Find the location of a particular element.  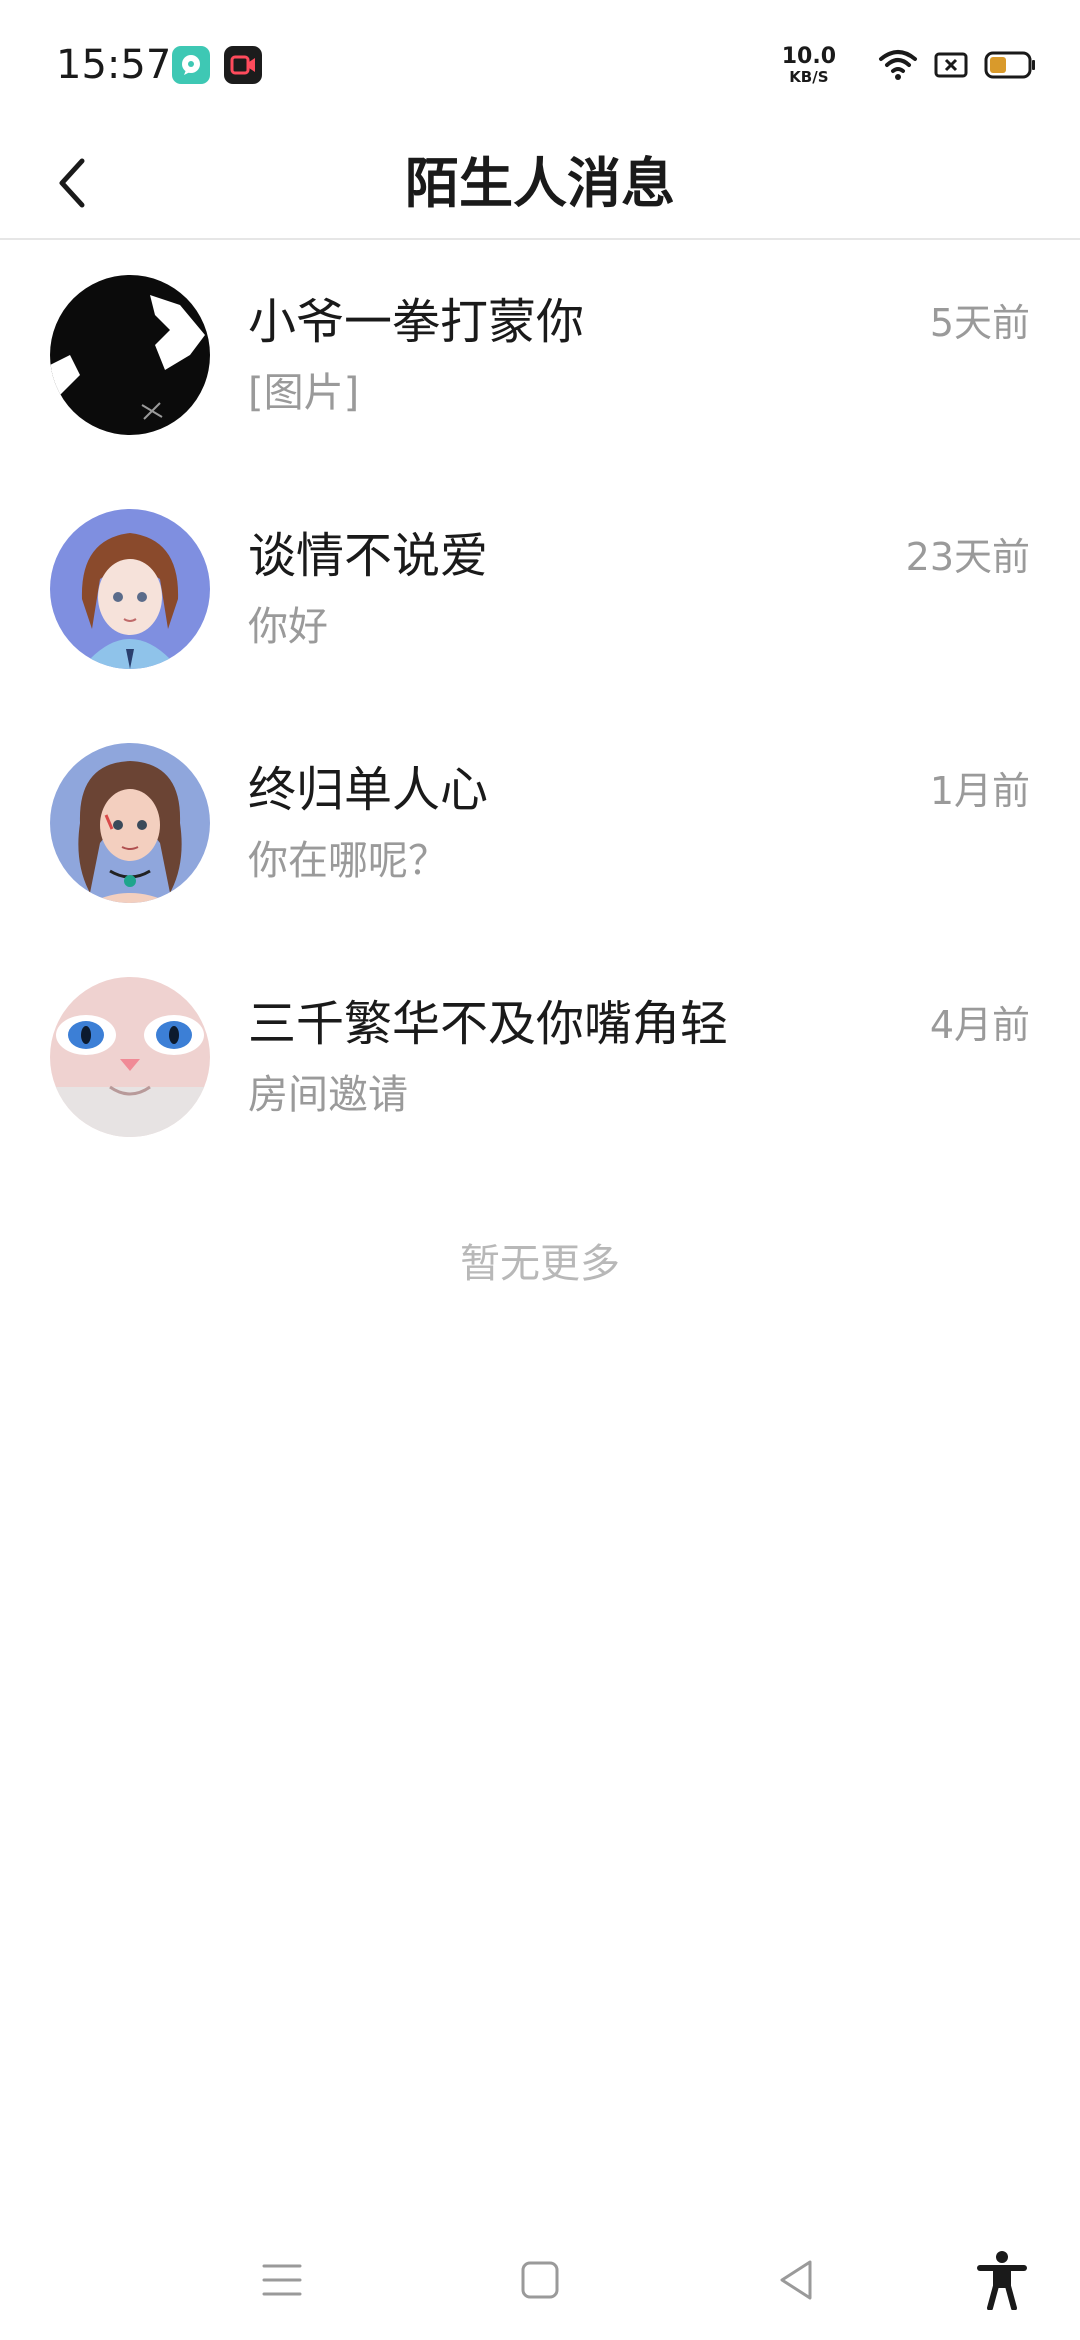

message-sender-name: 谈情不说爱 is located at coordinates (368, 556).